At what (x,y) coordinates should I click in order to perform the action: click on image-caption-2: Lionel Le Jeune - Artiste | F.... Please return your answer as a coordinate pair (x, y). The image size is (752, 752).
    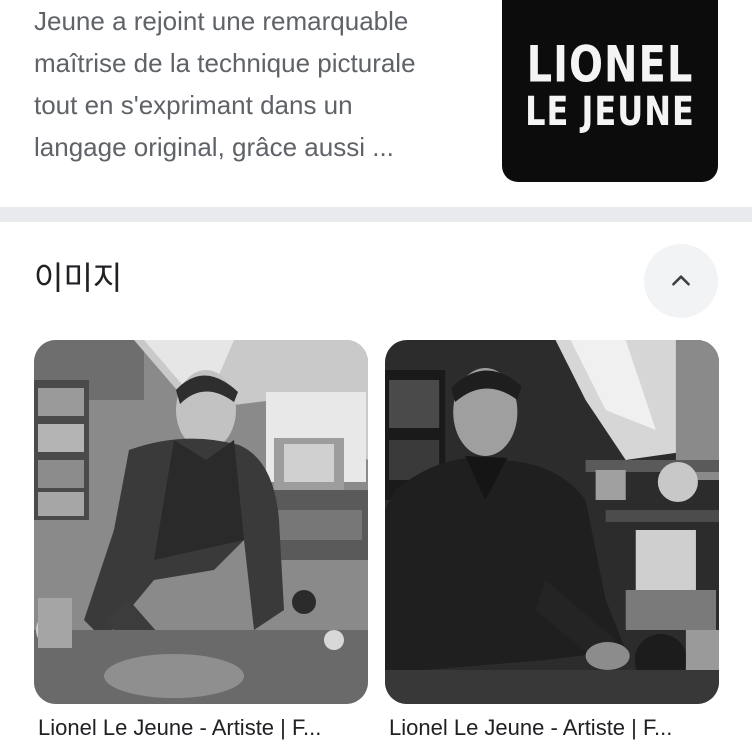
    Looking at the image, I should click on (559, 728).